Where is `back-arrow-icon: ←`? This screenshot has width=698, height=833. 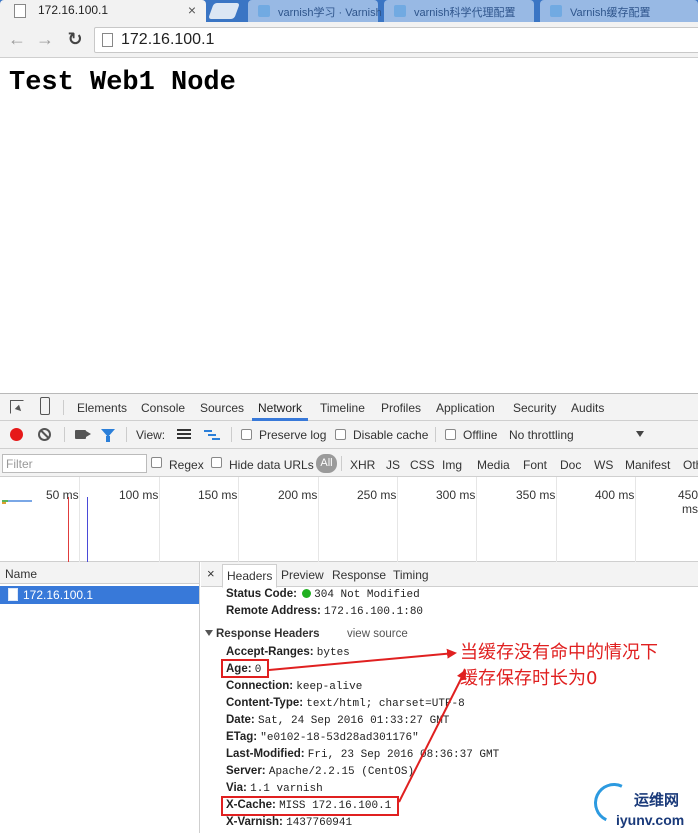
back-arrow-icon: ← is located at coordinates (17, 39).